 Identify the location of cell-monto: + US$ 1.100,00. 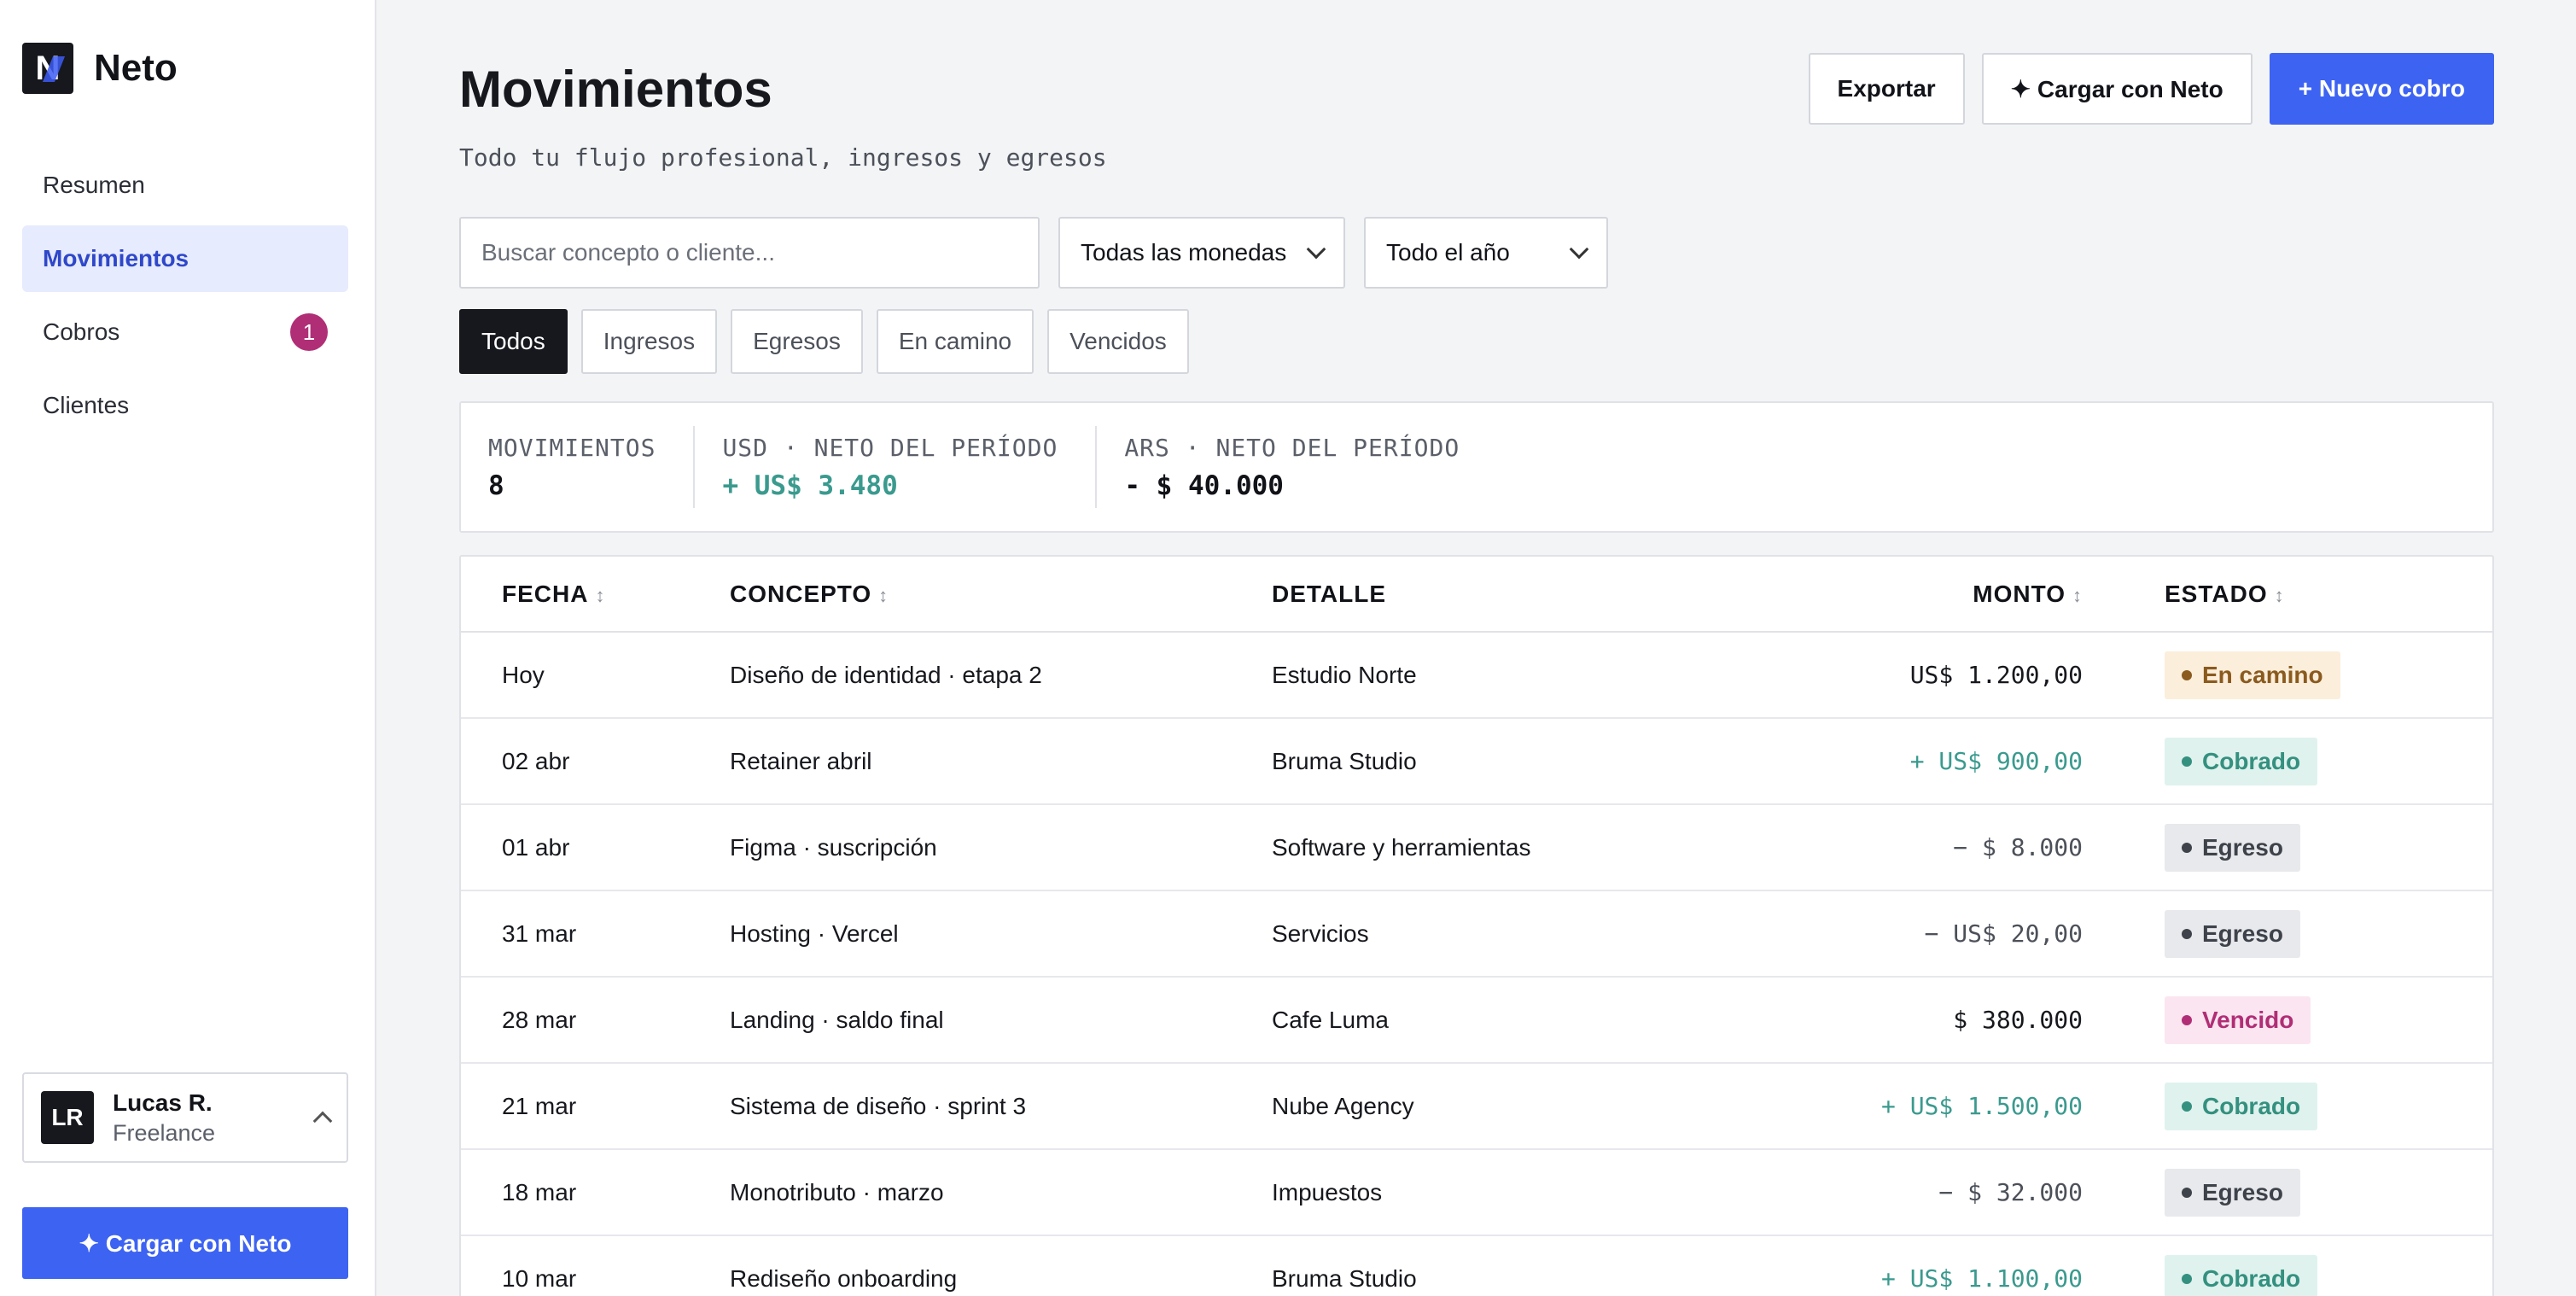
(1882, 1265).